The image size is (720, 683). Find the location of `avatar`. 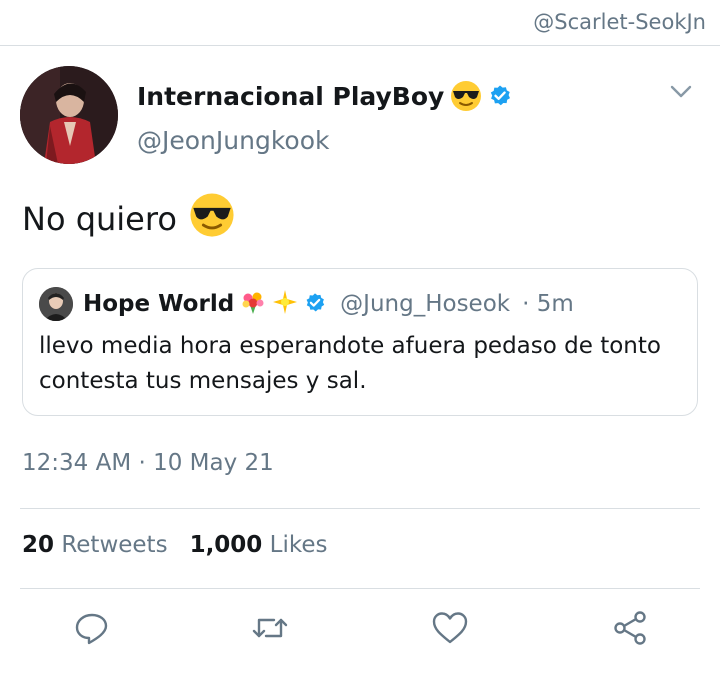

avatar is located at coordinates (69, 115).